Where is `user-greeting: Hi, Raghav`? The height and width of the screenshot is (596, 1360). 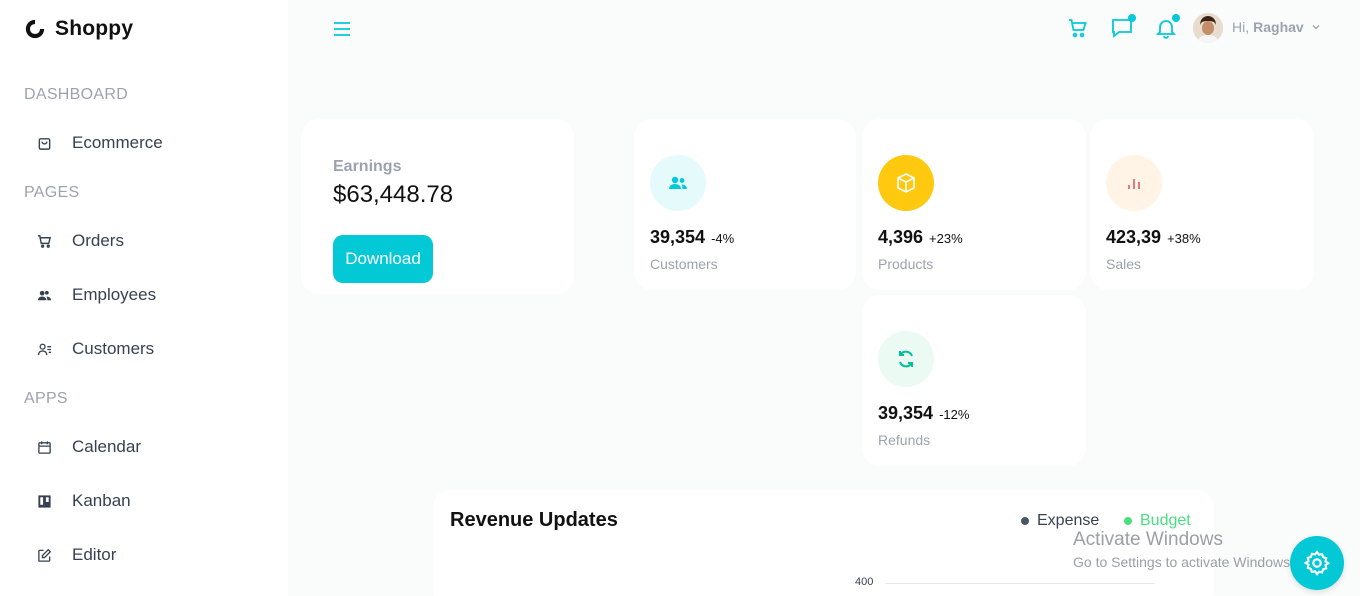 user-greeting: Hi, Raghav is located at coordinates (1268, 27).